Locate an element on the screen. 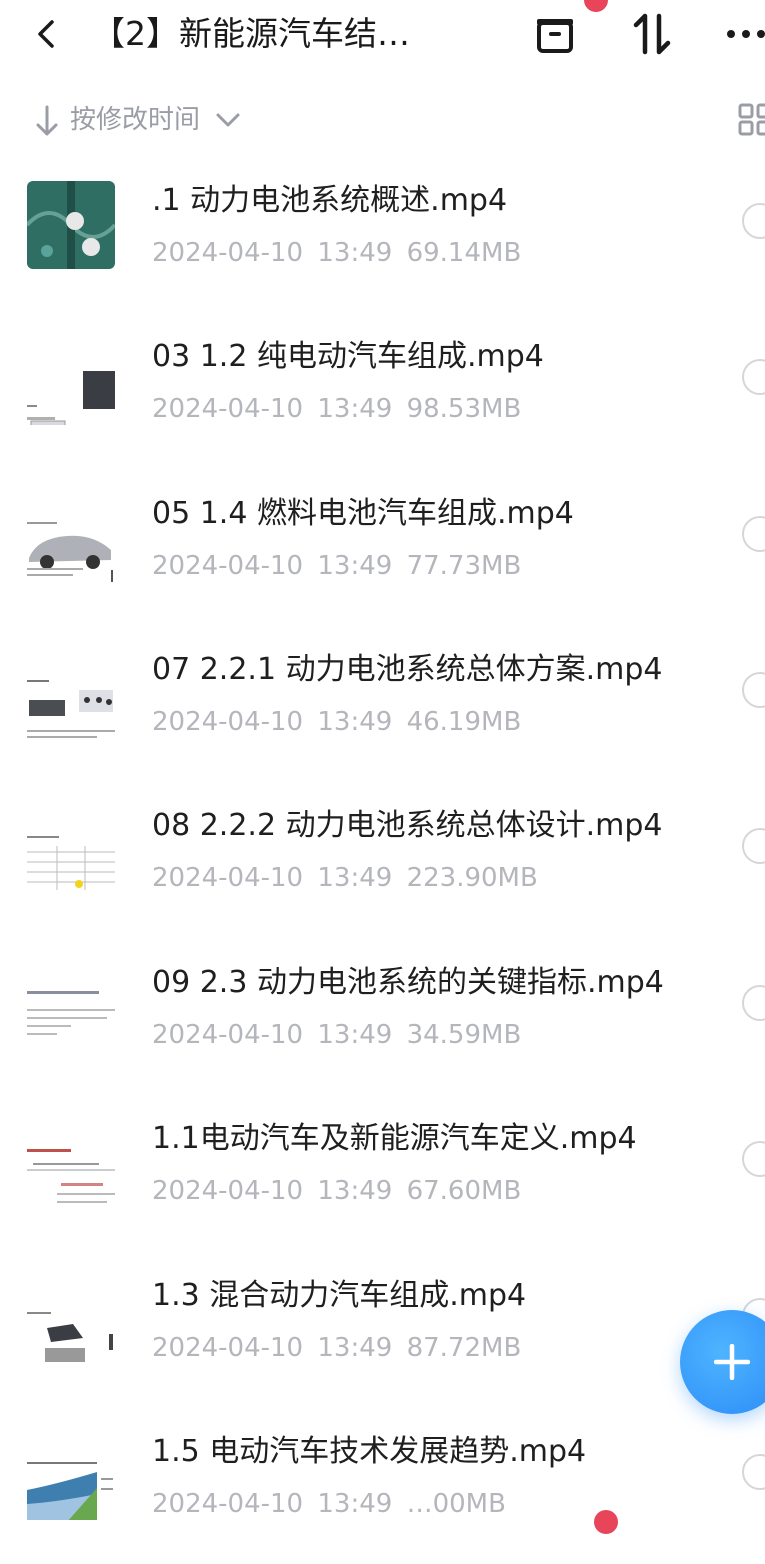  file-name: 1.3 混合动力汽车组成.mp4 is located at coordinates (339, 1295).